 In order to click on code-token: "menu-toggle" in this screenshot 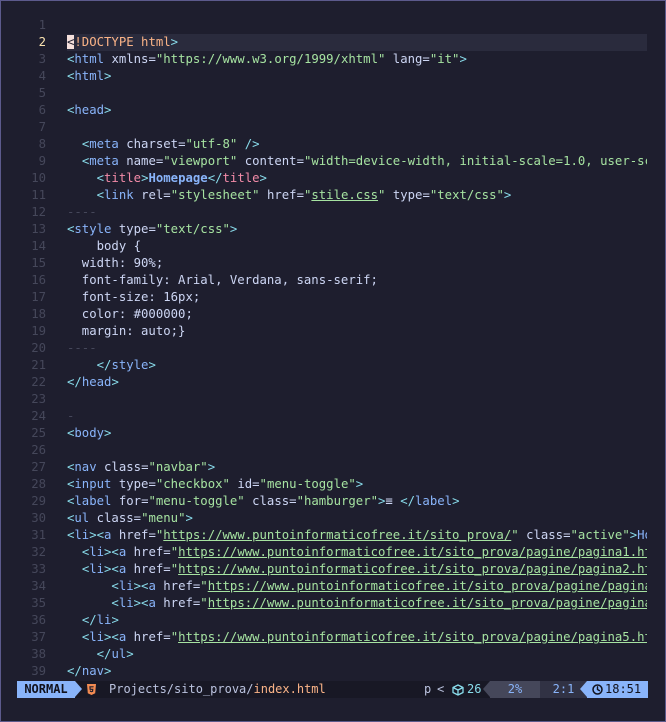, I will do `click(196, 501)`.